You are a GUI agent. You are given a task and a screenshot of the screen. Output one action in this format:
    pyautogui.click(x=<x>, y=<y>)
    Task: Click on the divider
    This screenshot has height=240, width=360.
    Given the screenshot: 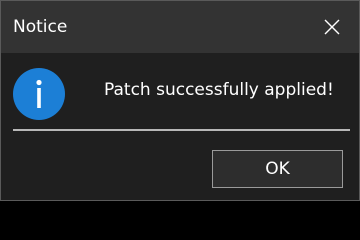 What is the action you would take?
    pyautogui.click(x=181, y=130)
    